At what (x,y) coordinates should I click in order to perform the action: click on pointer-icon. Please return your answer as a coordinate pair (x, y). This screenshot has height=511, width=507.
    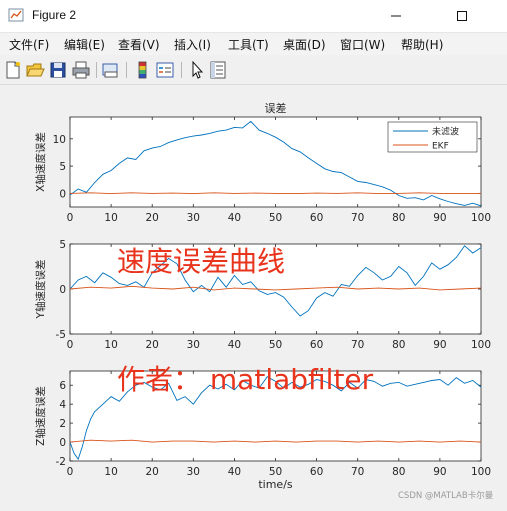
    Looking at the image, I should click on (197, 70).